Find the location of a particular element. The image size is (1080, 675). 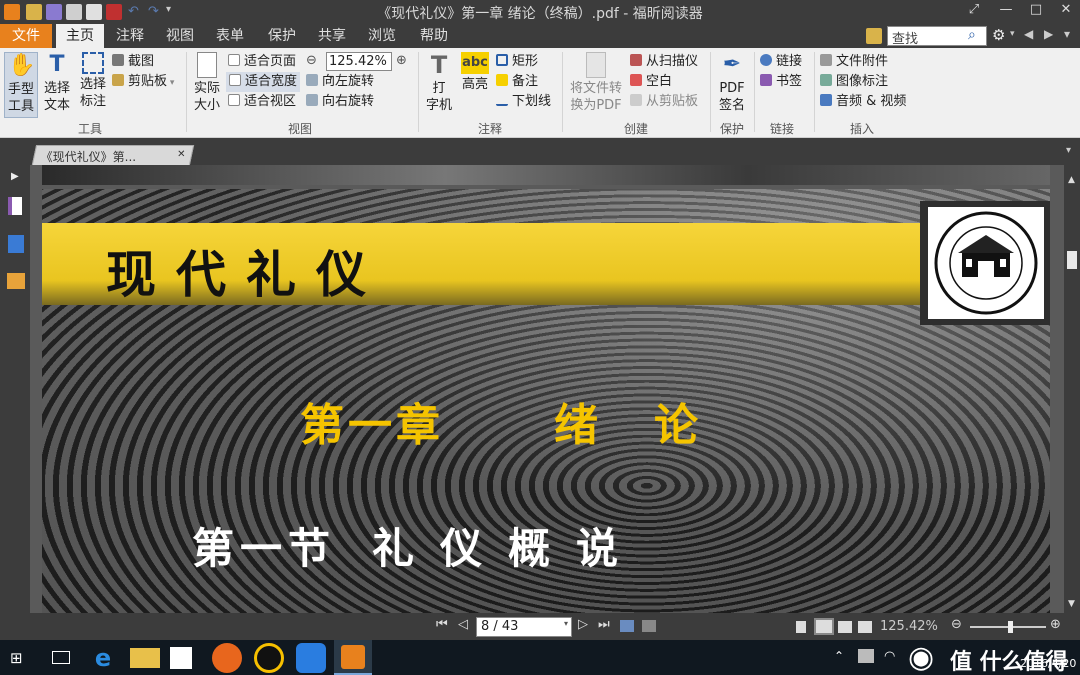

task-view-icon is located at coordinates (61, 657).